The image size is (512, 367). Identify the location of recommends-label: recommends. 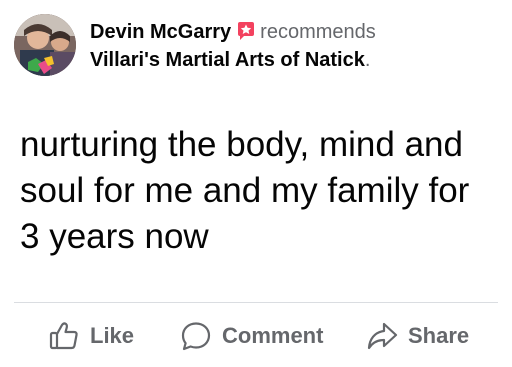
(318, 32).